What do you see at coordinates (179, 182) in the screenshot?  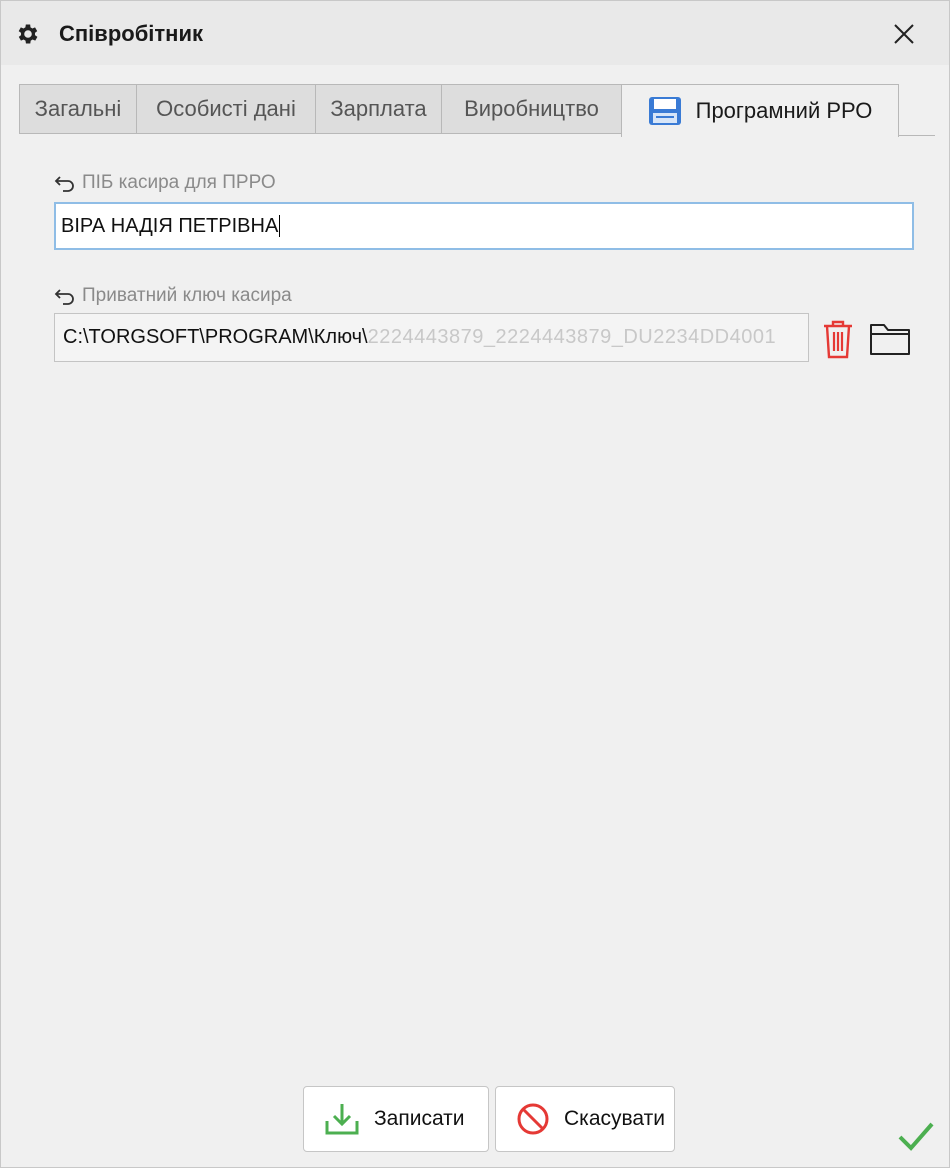 I see `pib-label-text: ПІБ касира для ПРРО` at bounding box center [179, 182].